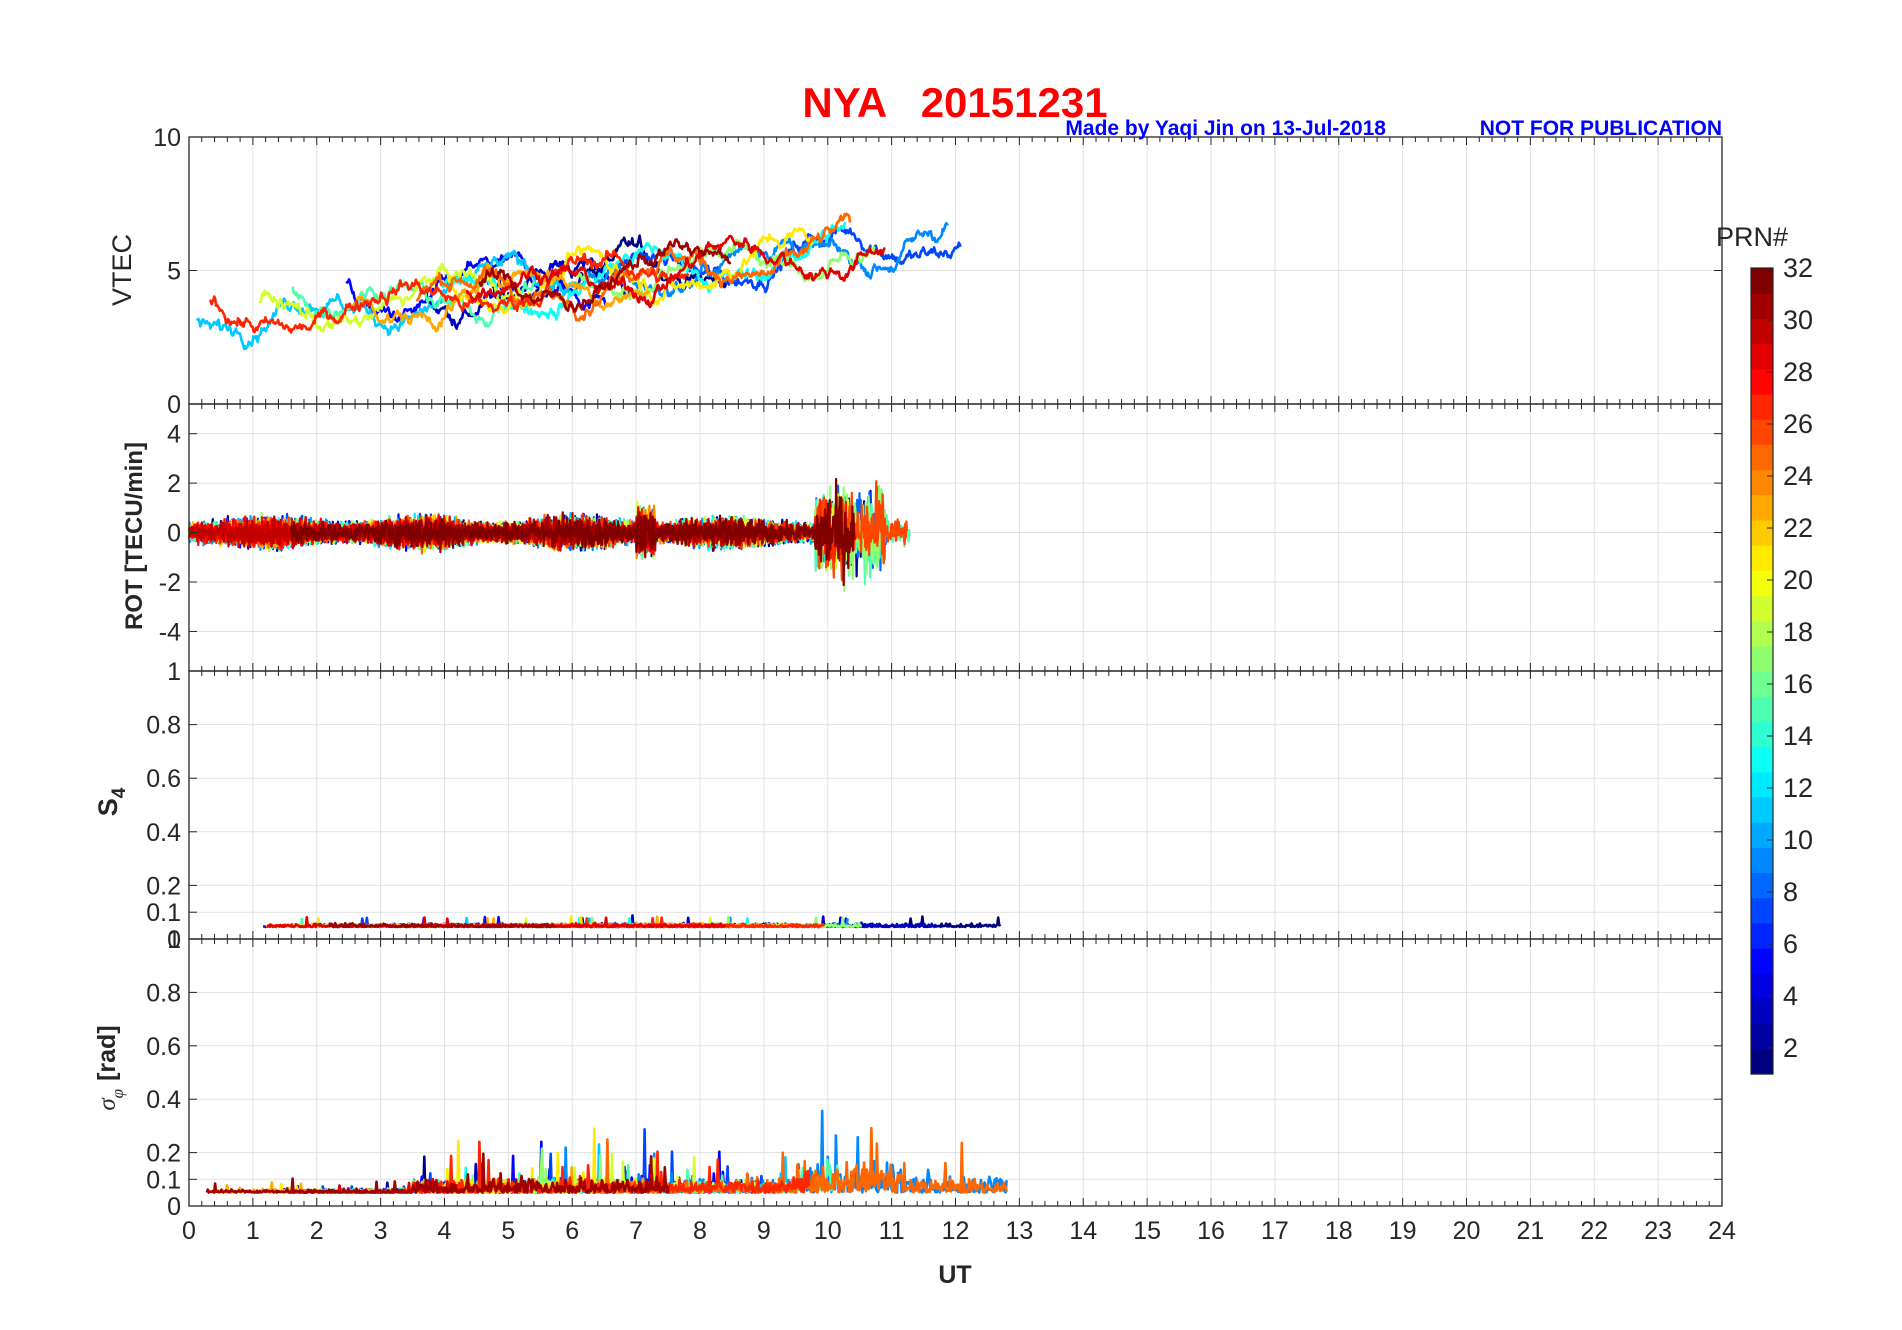 The width and height of the screenshot is (1902, 1330). I want to click on x-tick-label: 13, so click(1019, 1231).